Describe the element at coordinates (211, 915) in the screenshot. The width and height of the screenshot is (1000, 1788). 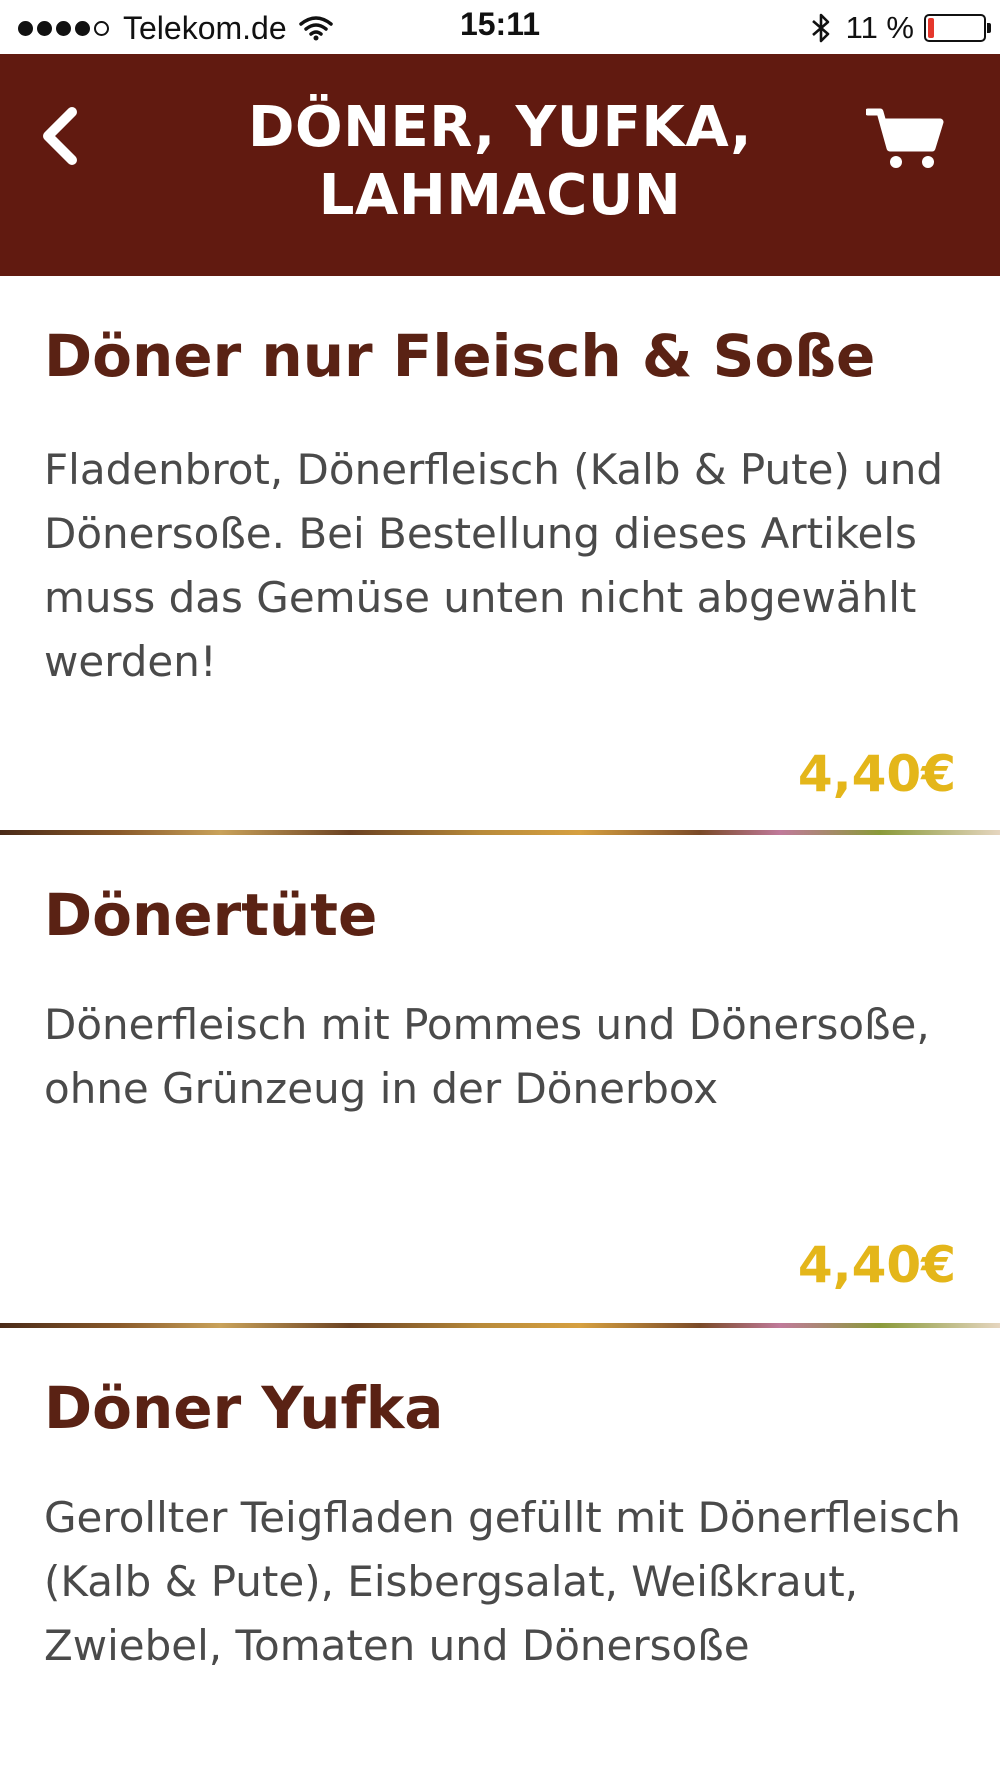
I see `menu-item-title: Dönertüte` at that location.